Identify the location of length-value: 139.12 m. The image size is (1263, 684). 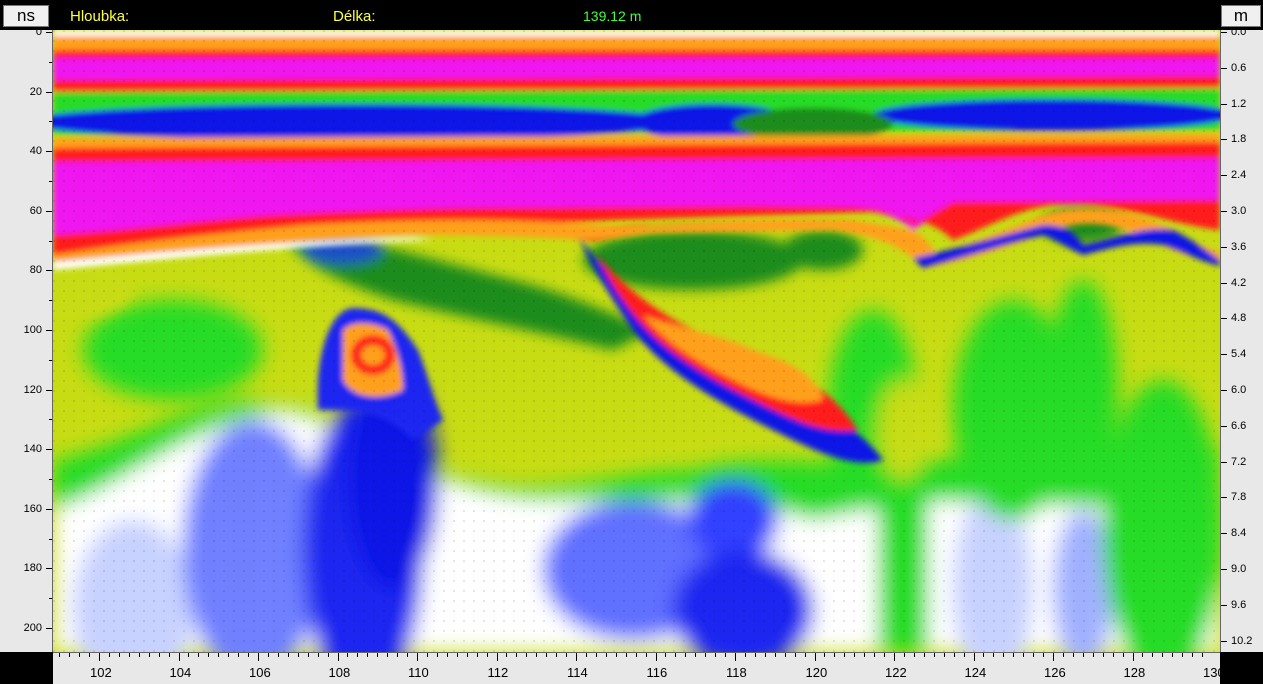
(612, 16).